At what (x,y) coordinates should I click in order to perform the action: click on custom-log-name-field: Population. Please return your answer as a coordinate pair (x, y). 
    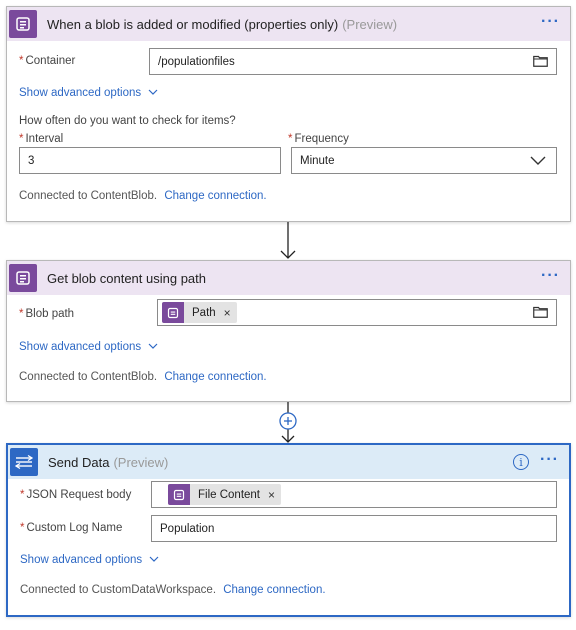
    Looking at the image, I should click on (354, 528).